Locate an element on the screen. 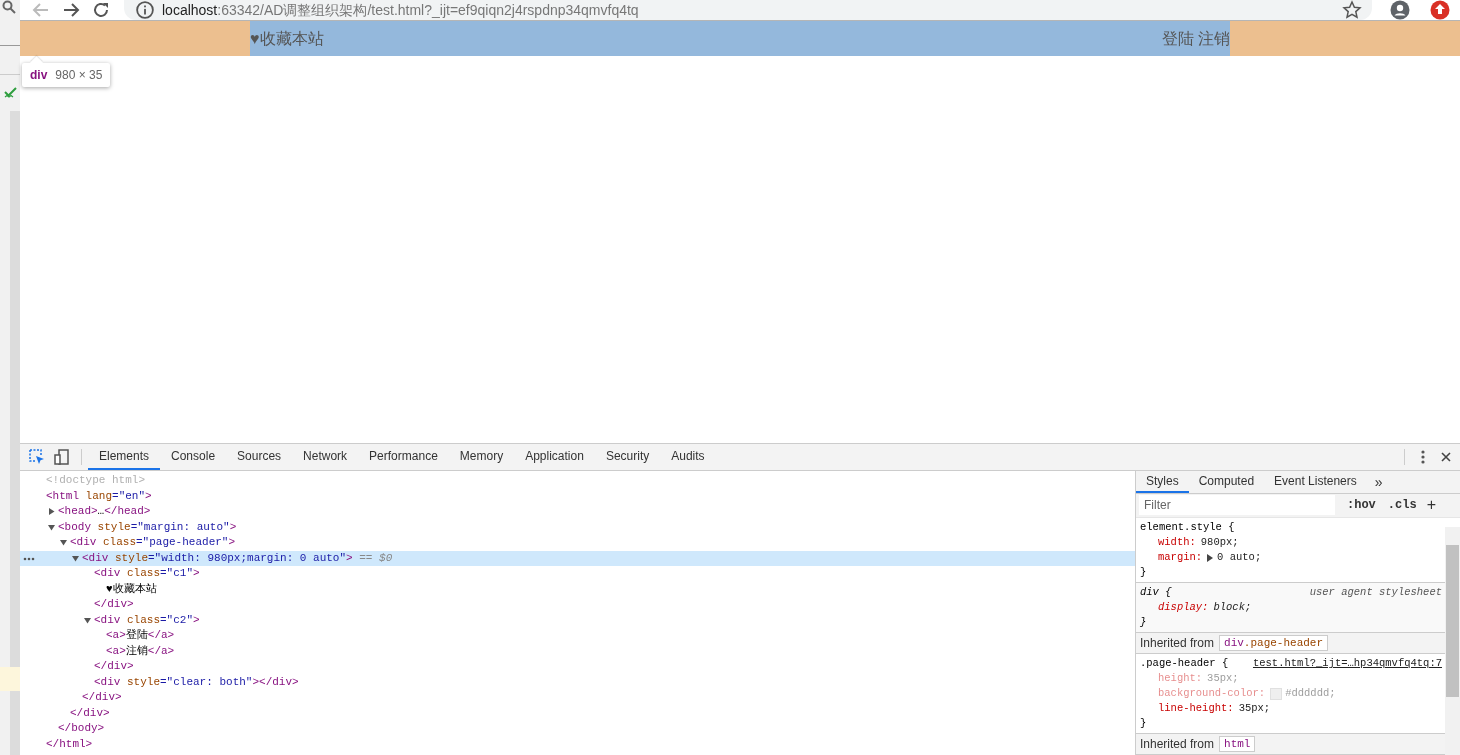  tree-row: </body> is located at coordinates (577, 729).